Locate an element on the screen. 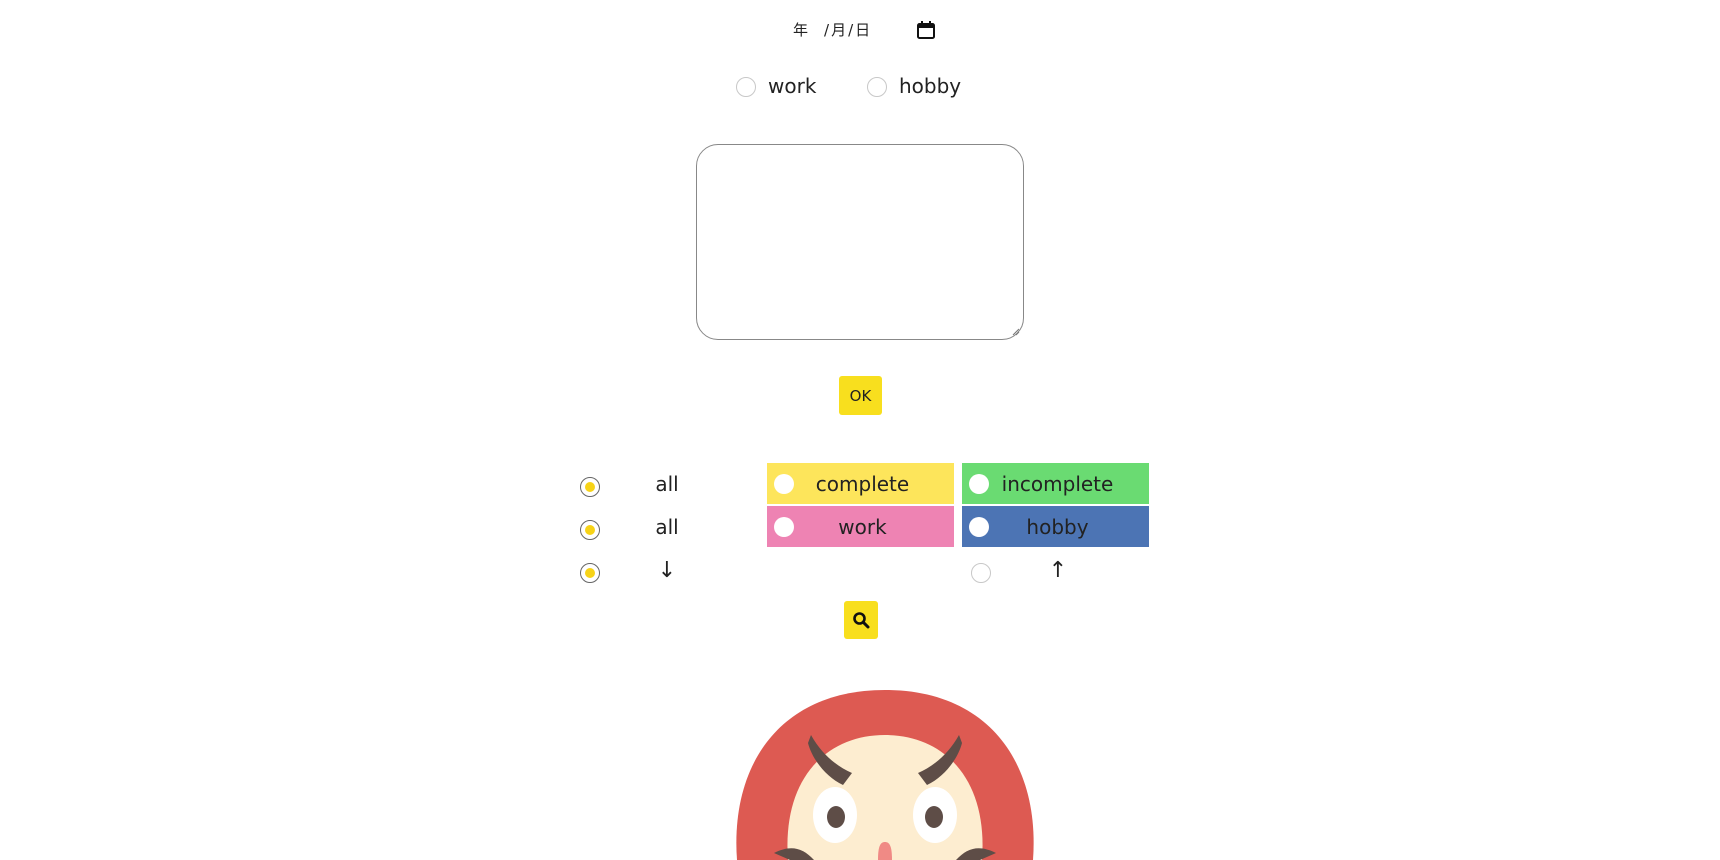  status-all-radio is located at coordinates (590, 487).